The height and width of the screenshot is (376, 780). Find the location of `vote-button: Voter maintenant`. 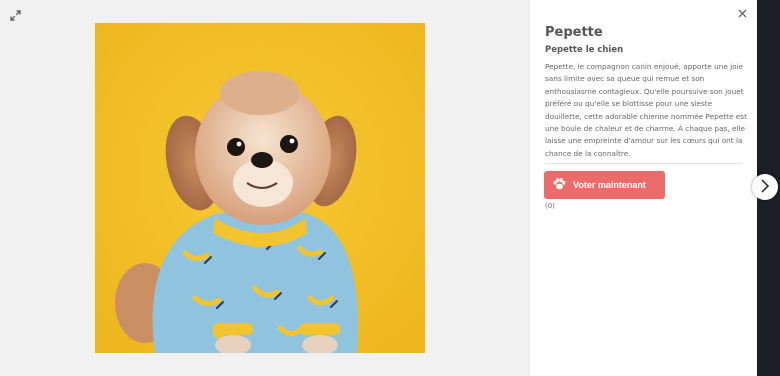

vote-button: Voter maintenant is located at coordinates (604, 185).